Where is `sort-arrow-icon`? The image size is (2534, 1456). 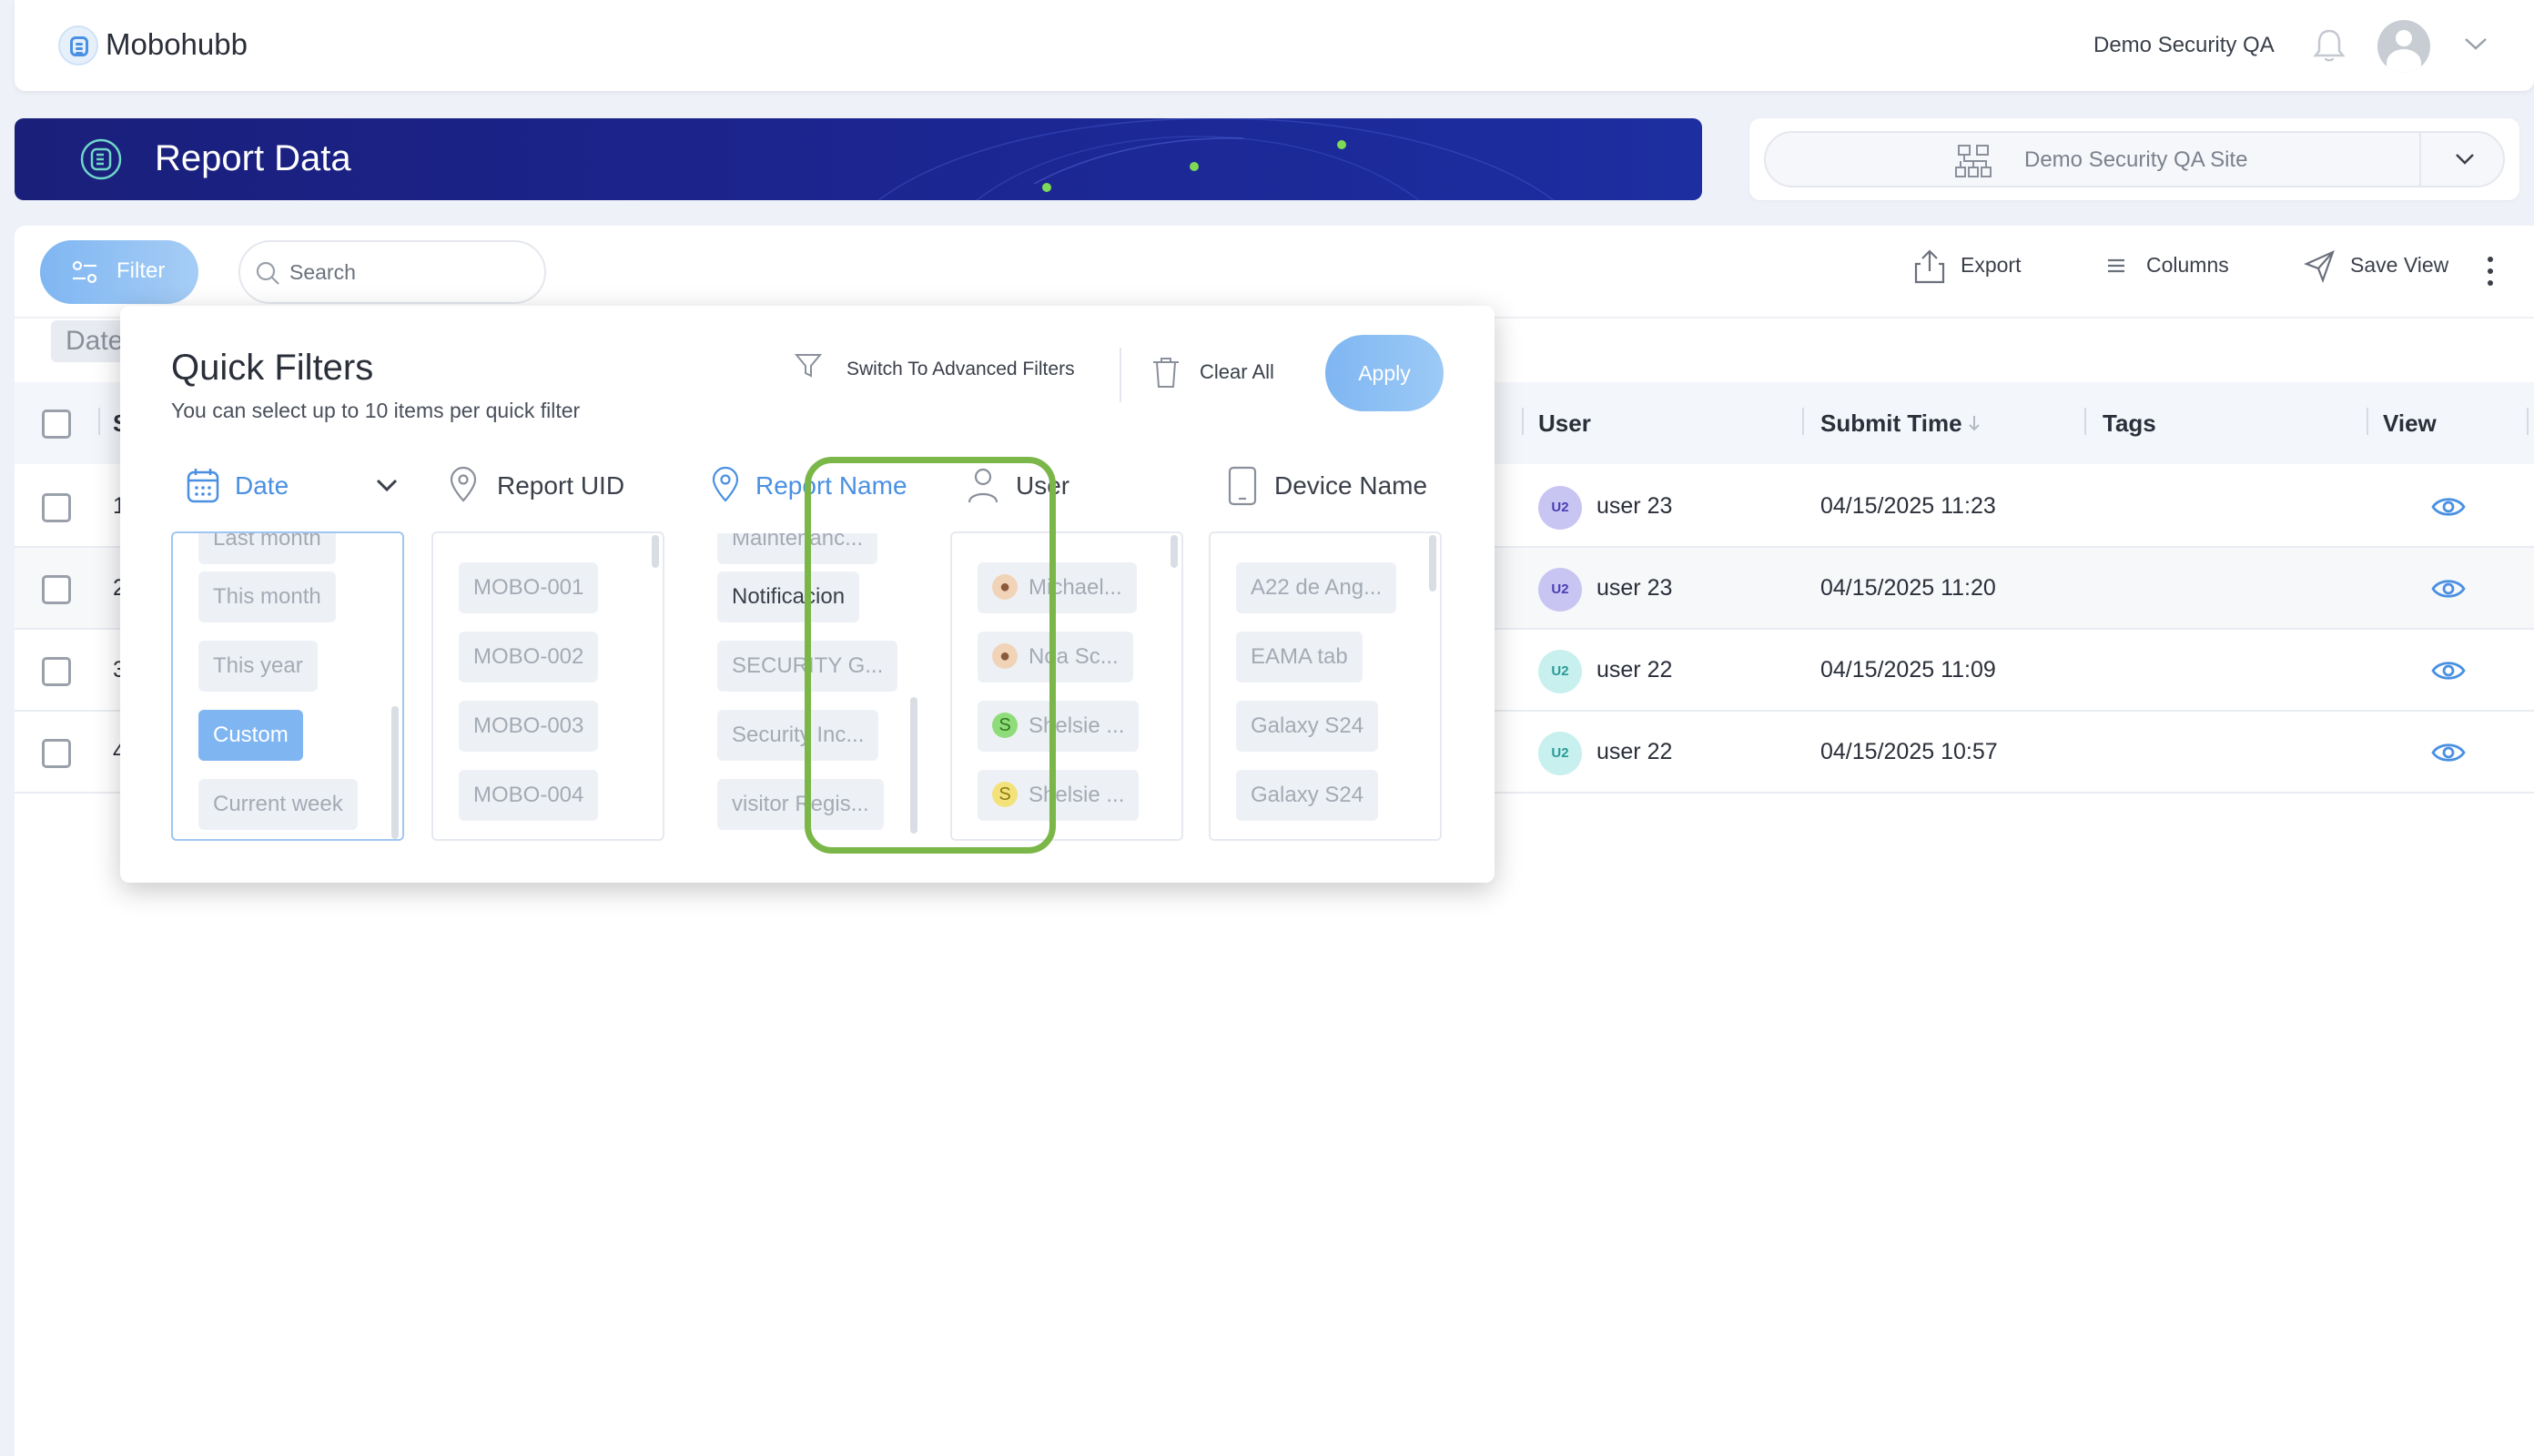
sort-arrow-icon is located at coordinates (1974, 423).